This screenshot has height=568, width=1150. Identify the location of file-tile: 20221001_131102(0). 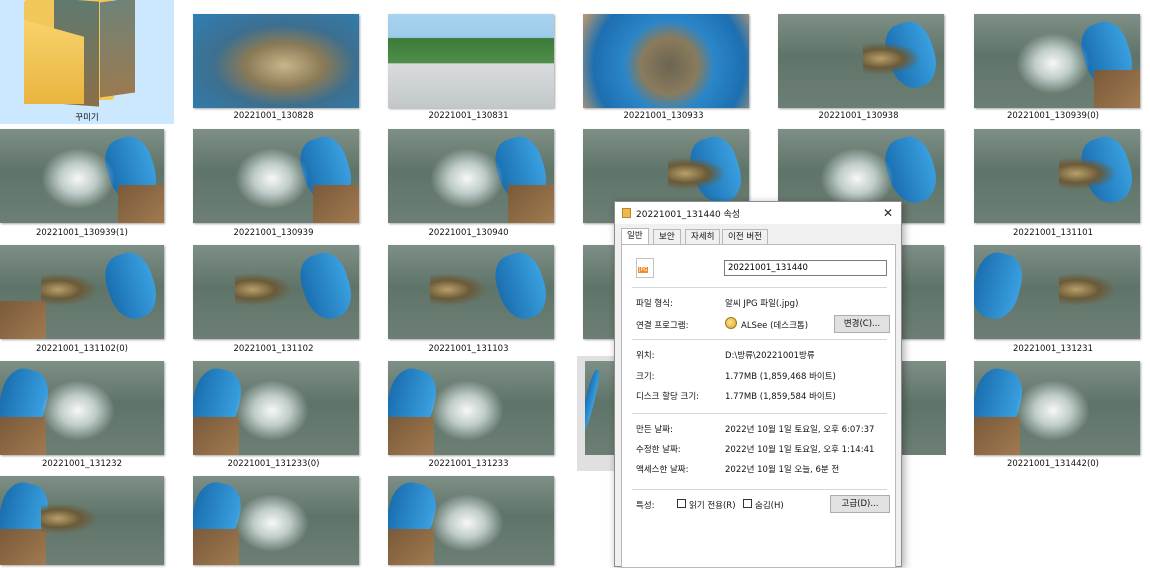
(88, 298).